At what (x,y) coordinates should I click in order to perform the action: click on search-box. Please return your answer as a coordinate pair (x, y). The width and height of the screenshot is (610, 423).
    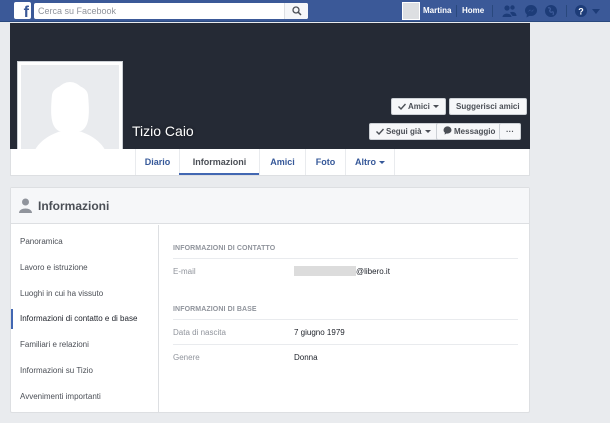
    Looking at the image, I should click on (171, 11).